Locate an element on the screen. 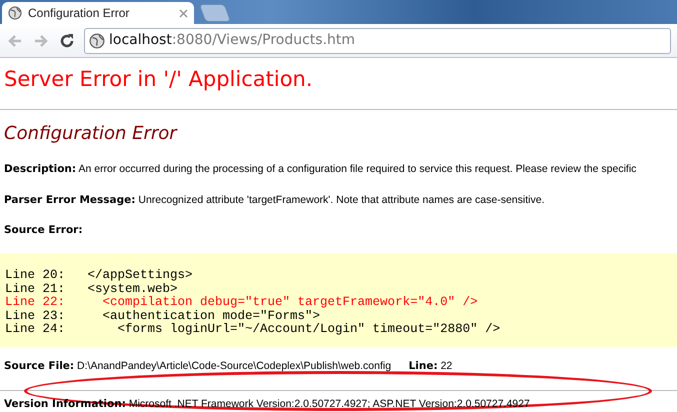  source-error-label: Source Error: is located at coordinates (44, 230).